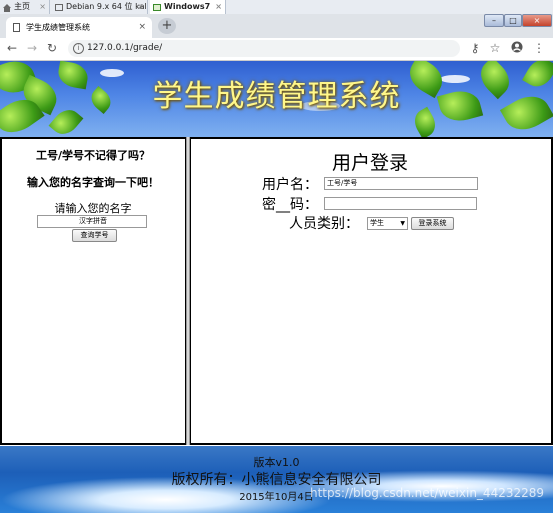  What do you see at coordinates (290, 185) in the screenshot?
I see `username-label: 用户名：` at bounding box center [290, 185].